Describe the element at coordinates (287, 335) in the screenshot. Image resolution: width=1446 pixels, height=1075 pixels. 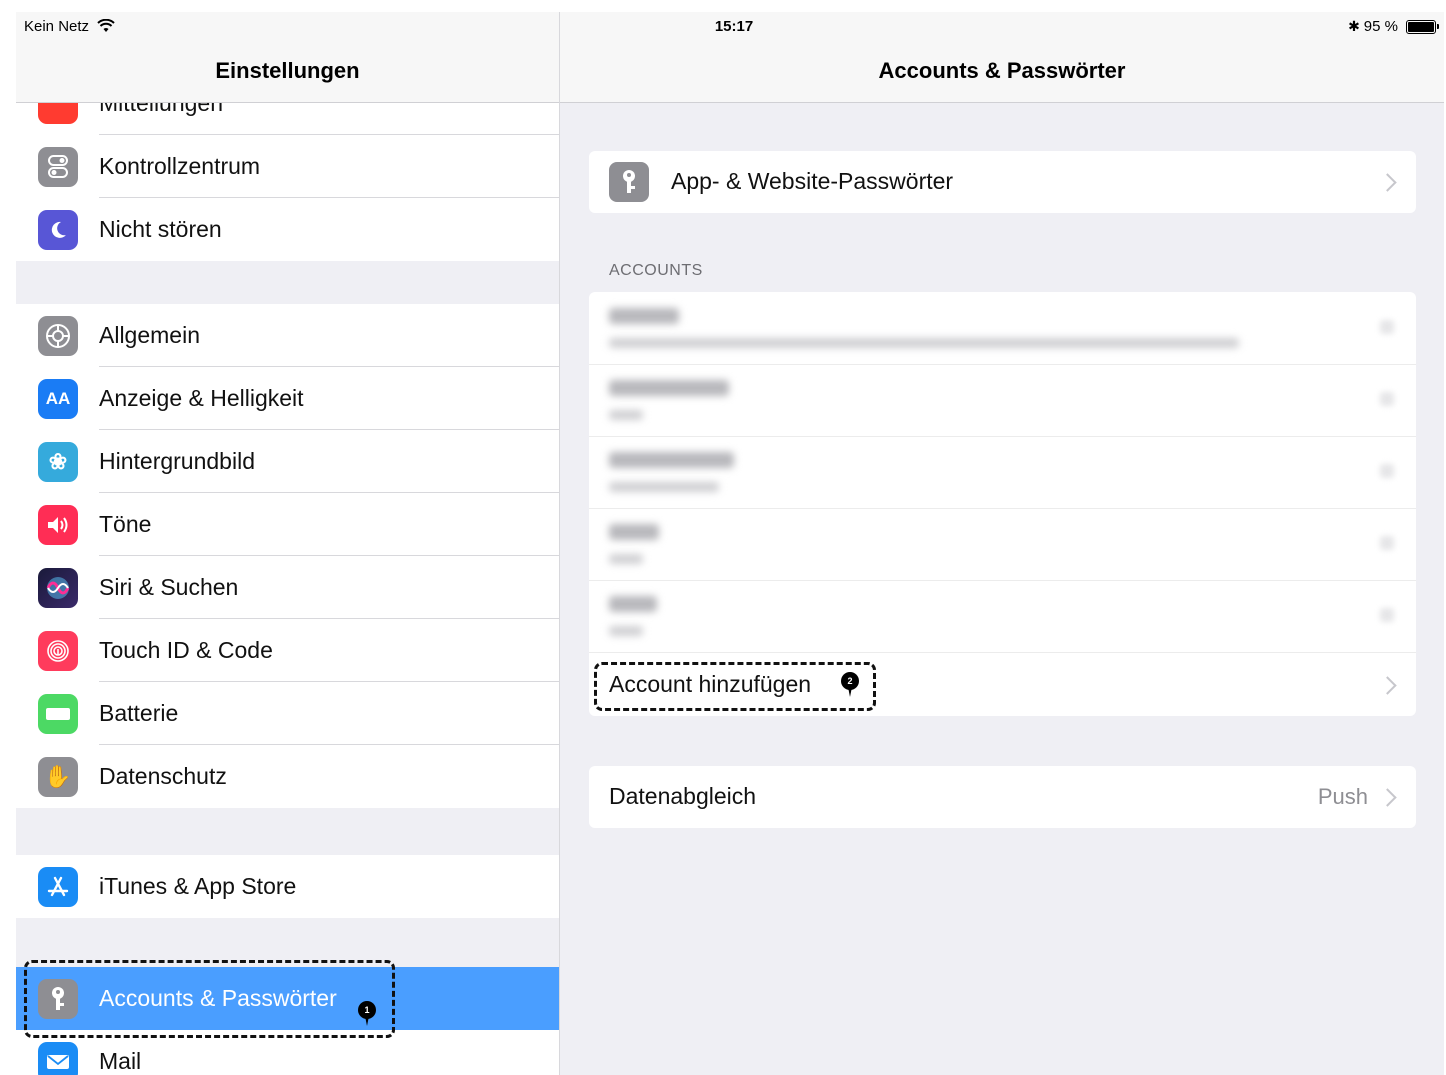
I see `sidebar-item-allgemein: Allgemein` at that location.